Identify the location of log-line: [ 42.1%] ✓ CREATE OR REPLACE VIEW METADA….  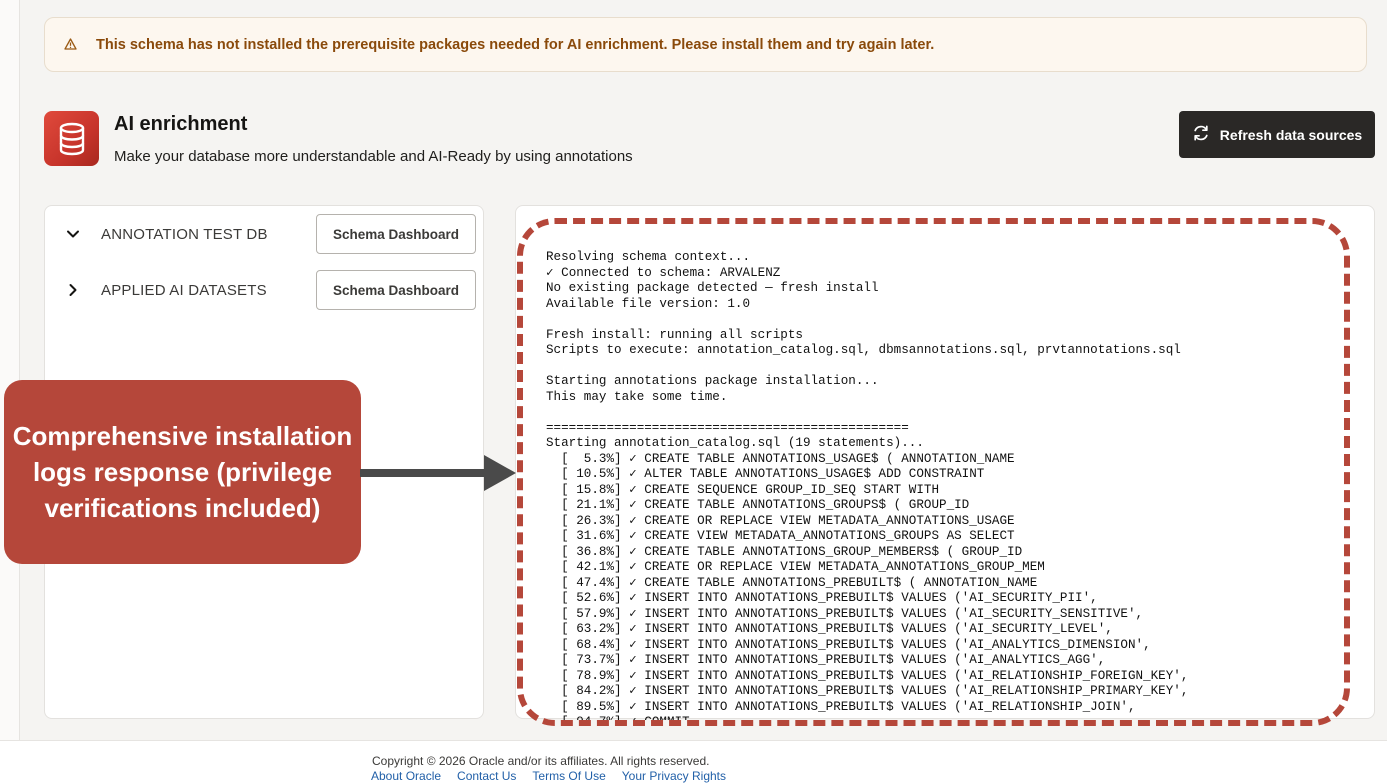
(795, 567).